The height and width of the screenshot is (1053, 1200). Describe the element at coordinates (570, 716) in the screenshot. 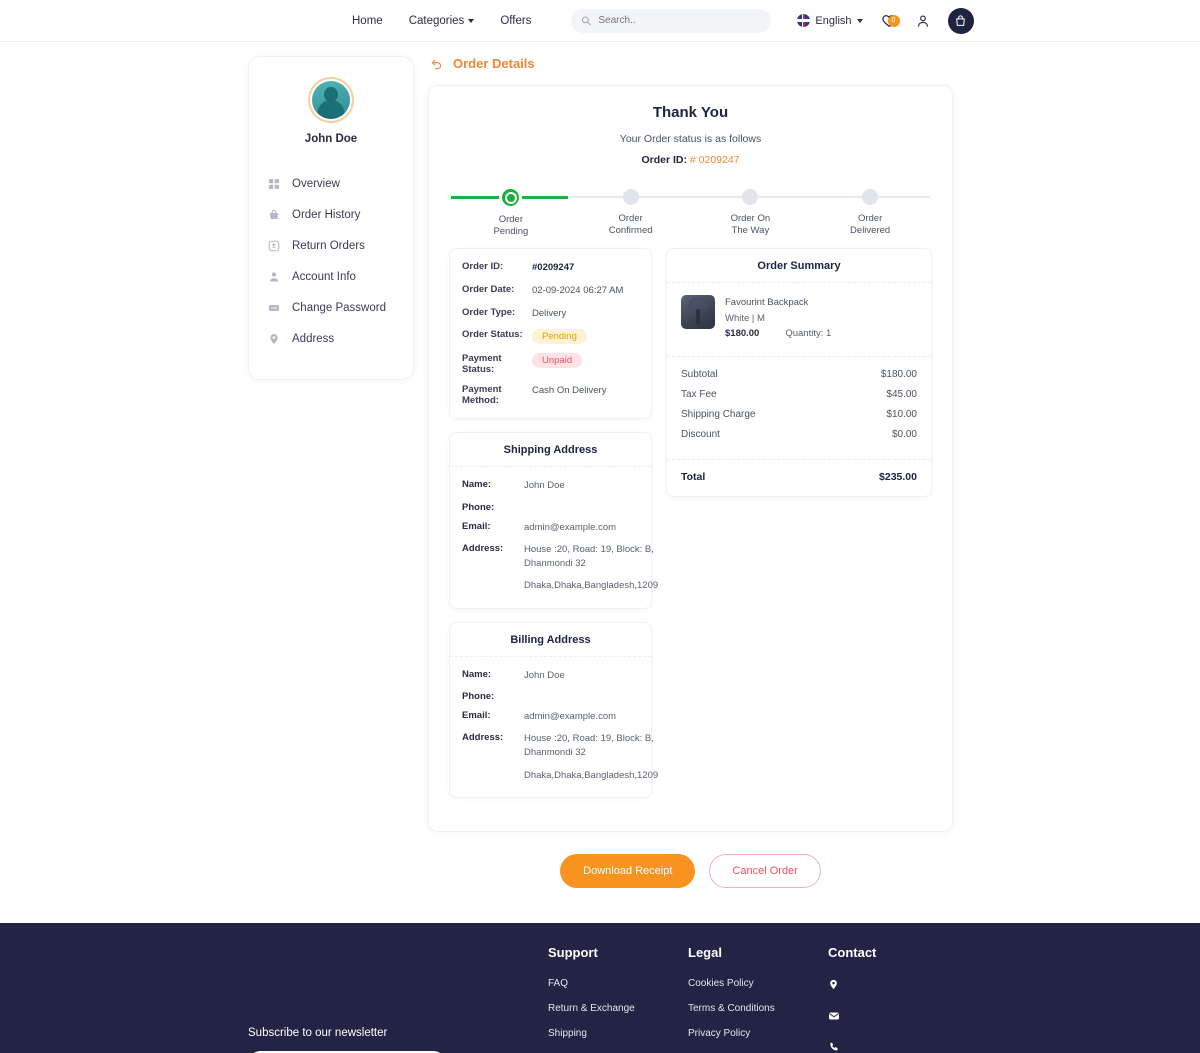

I see `email-value: admin@example.com` at that location.